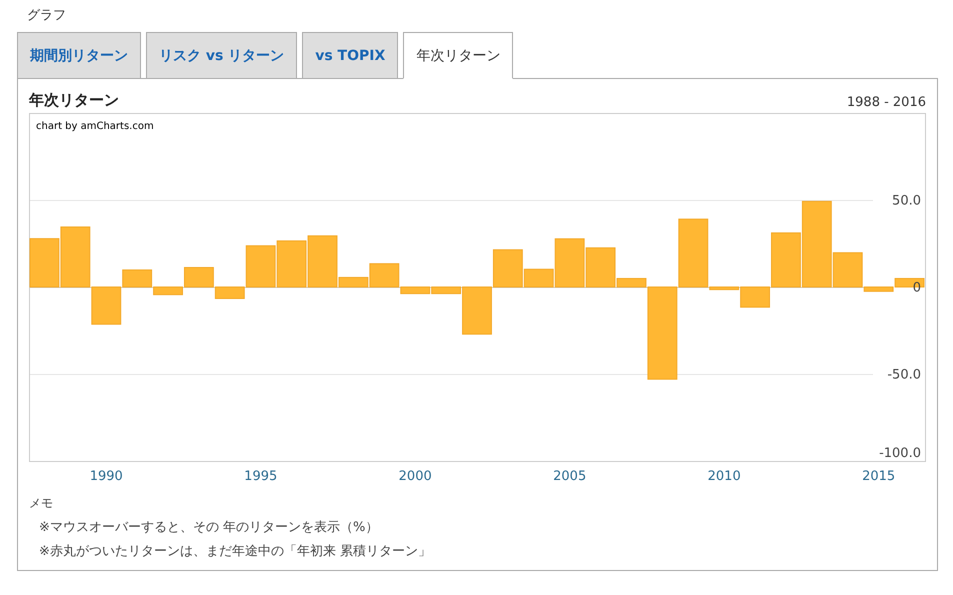 Image resolution: width=953 pixels, height=595 pixels. What do you see at coordinates (879, 476) in the screenshot?
I see `axis-label: 2015` at bounding box center [879, 476].